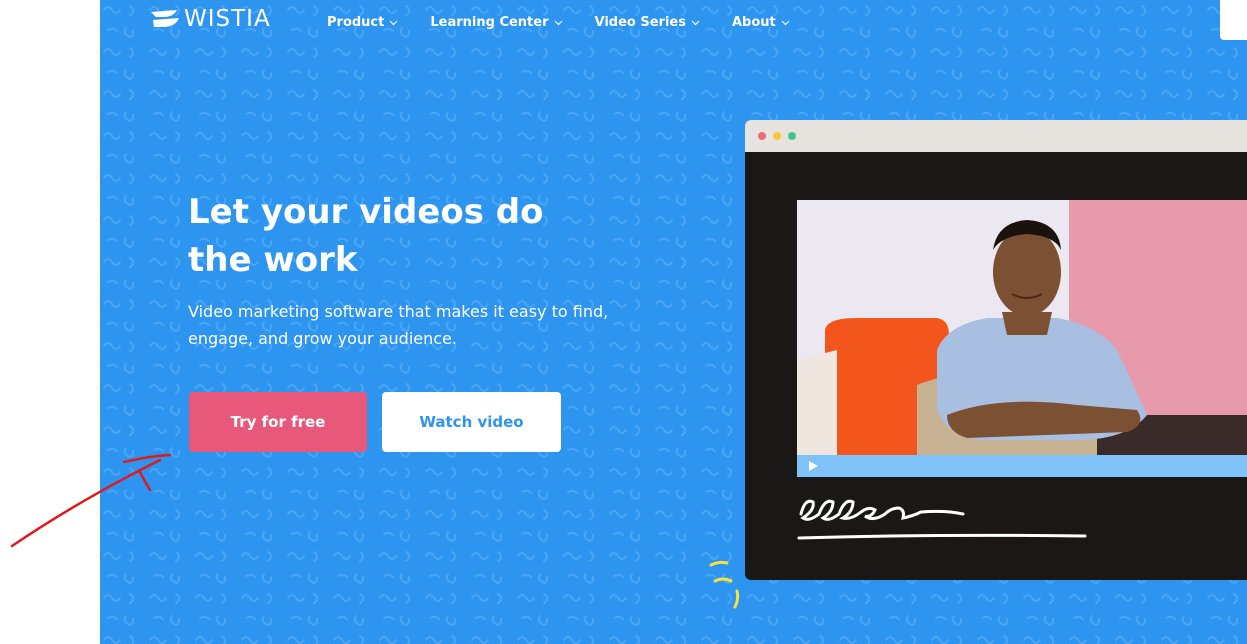  What do you see at coordinates (227, 19) in the screenshot?
I see `brand-name: WISTIA` at bounding box center [227, 19].